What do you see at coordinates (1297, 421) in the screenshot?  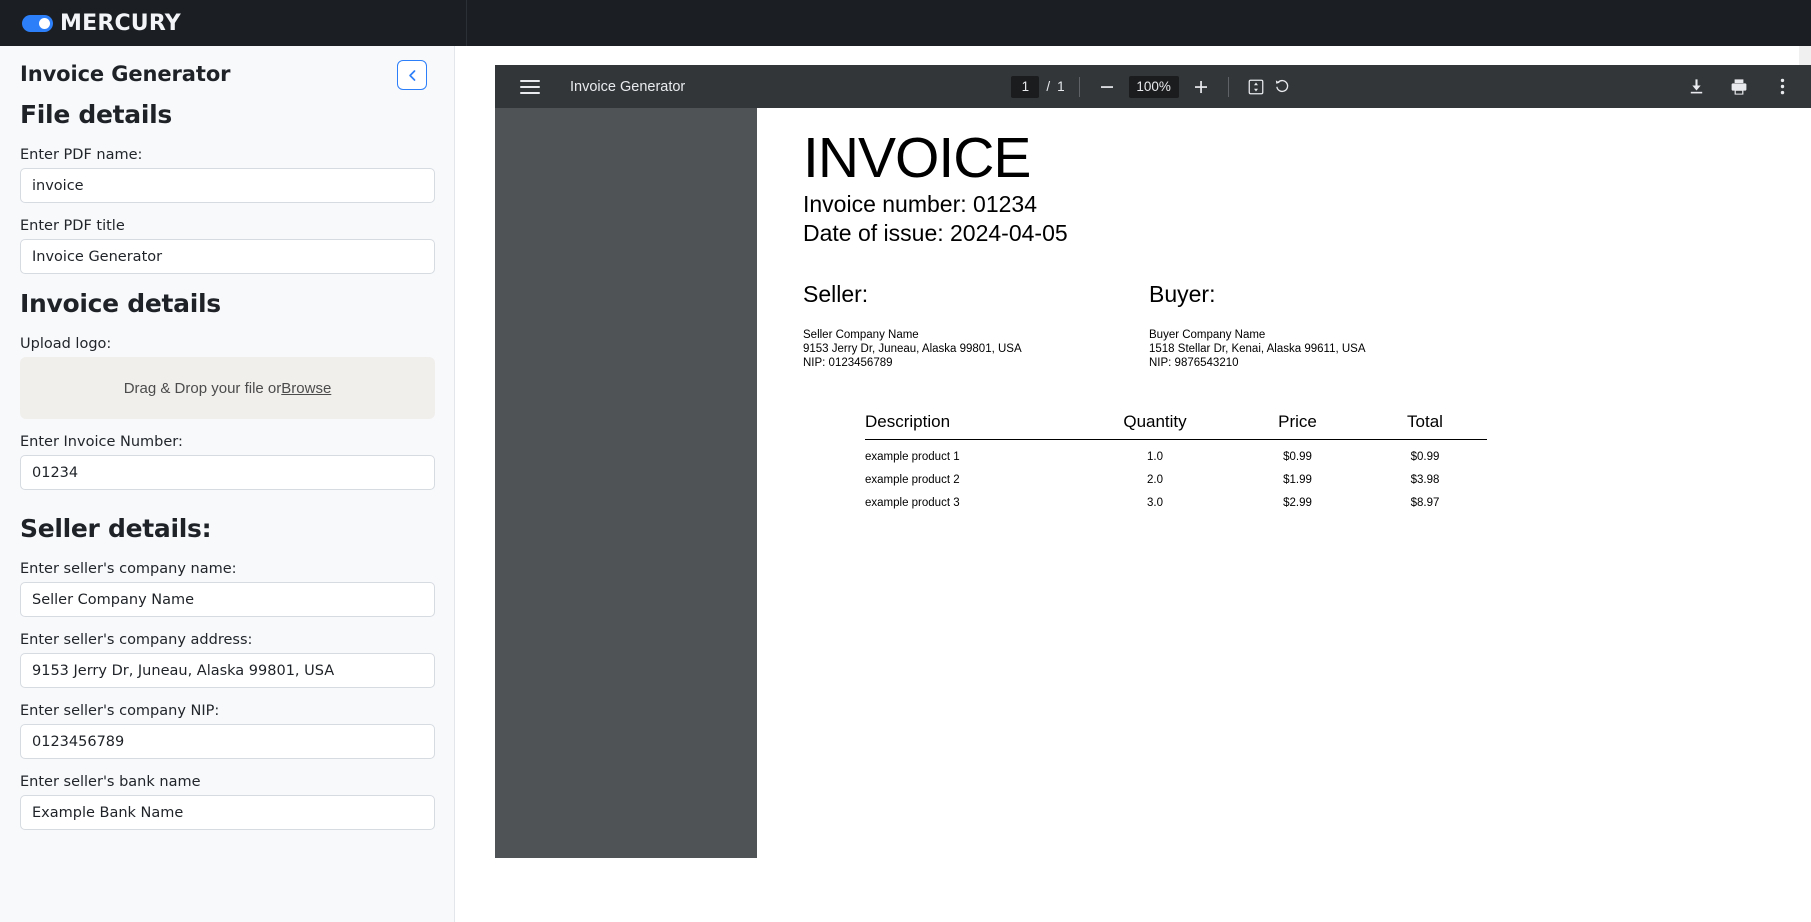 I see `column-header-price: Price` at bounding box center [1297, 421].